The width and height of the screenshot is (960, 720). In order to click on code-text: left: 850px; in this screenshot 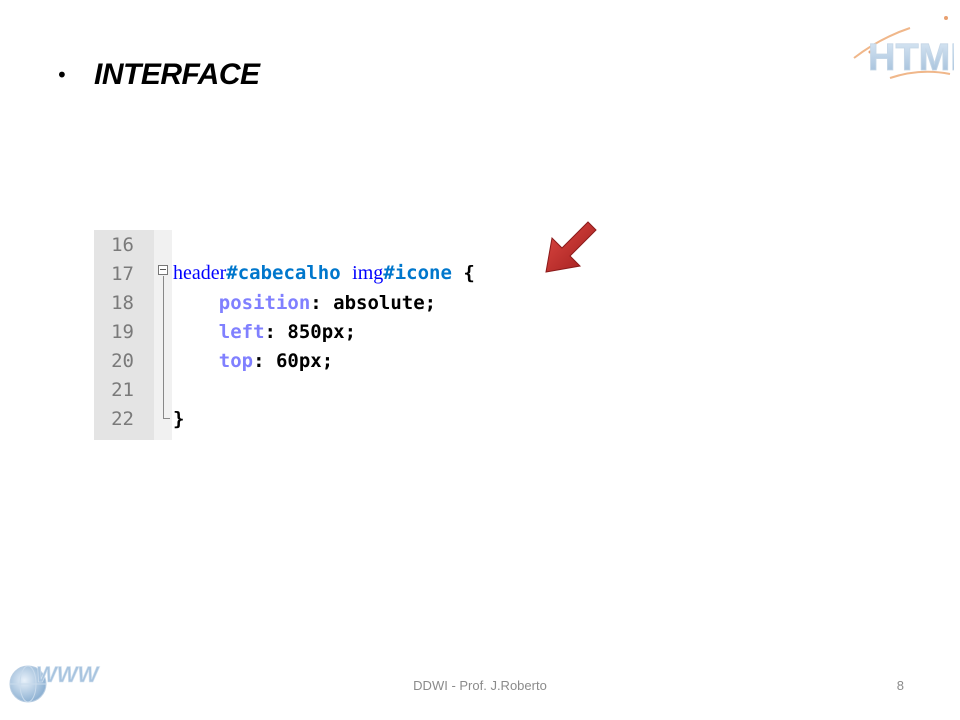, I will do `click(264, 332)`.